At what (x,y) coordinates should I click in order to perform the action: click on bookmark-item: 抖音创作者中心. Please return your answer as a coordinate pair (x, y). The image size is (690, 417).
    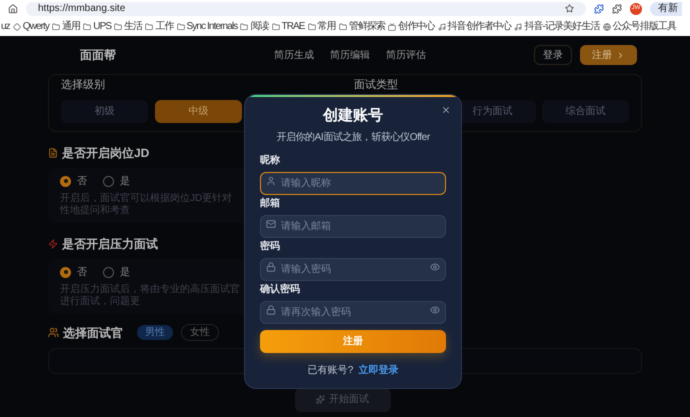
    Looking at the image, I should click on (475, 26).